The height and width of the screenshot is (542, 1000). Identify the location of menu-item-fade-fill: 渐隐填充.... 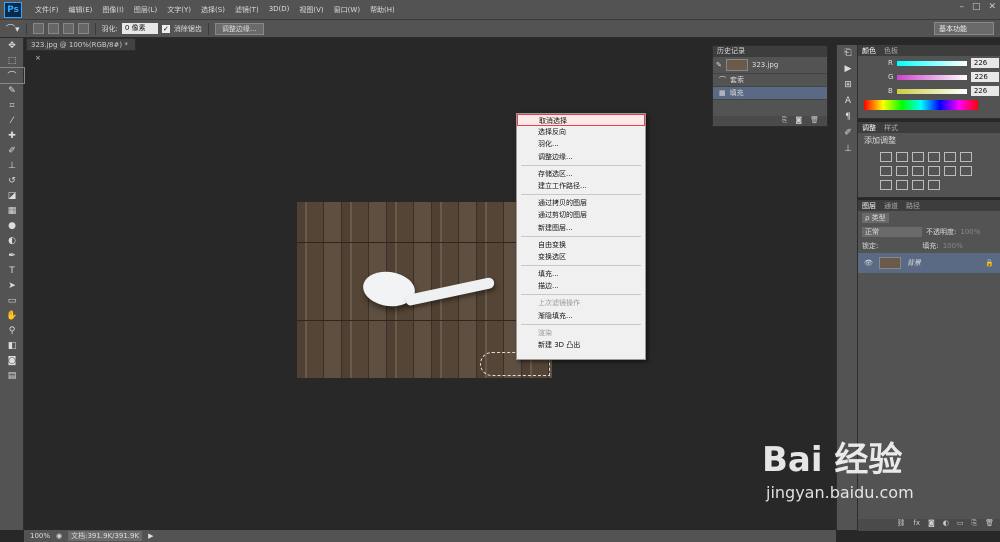
(581, 316).